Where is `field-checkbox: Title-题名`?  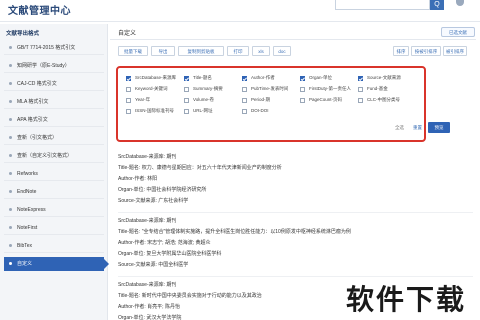 field-checkbox: Title-题名 is located at coordinates (198, 78).